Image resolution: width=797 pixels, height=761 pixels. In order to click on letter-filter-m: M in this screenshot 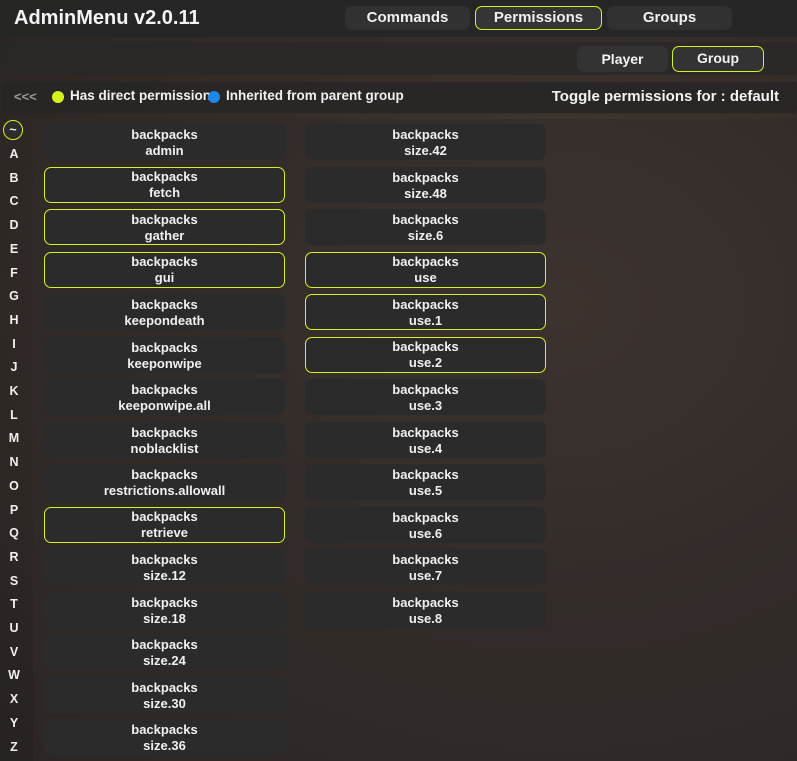, I will do `click(14, 438)`.